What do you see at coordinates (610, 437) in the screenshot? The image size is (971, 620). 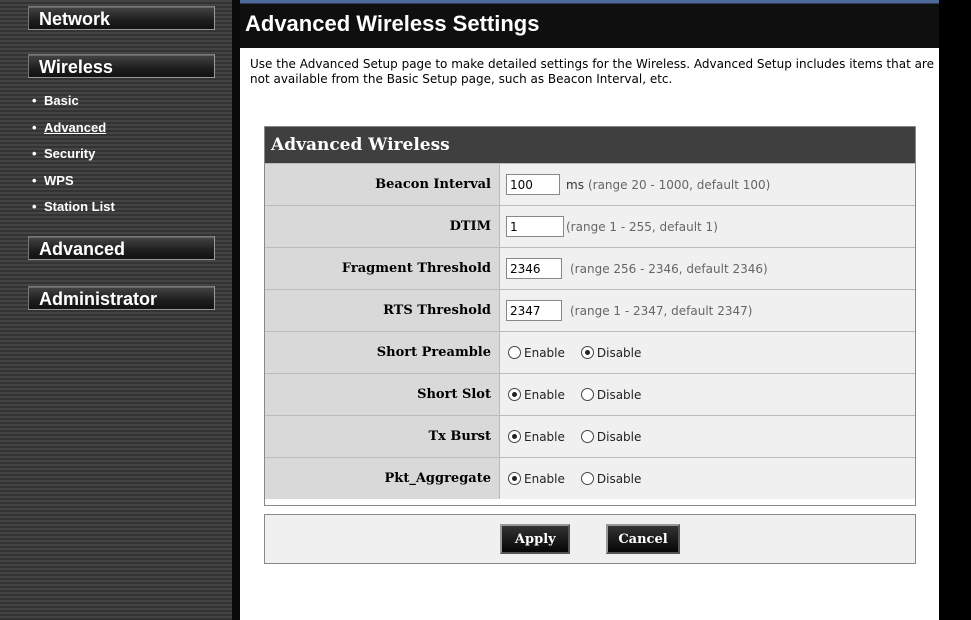 I see `tx-burst-disable-radio: Disable` at bounding box center [610, 437].